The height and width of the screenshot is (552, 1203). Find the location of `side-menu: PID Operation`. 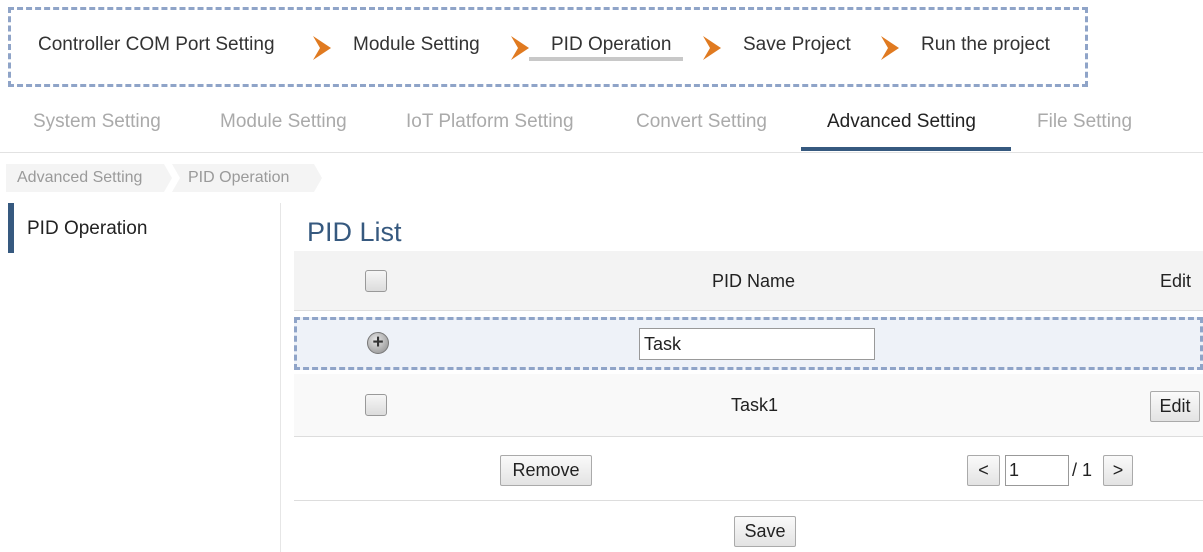

side-menu: PID Operation is located at coordinates (140, 377).